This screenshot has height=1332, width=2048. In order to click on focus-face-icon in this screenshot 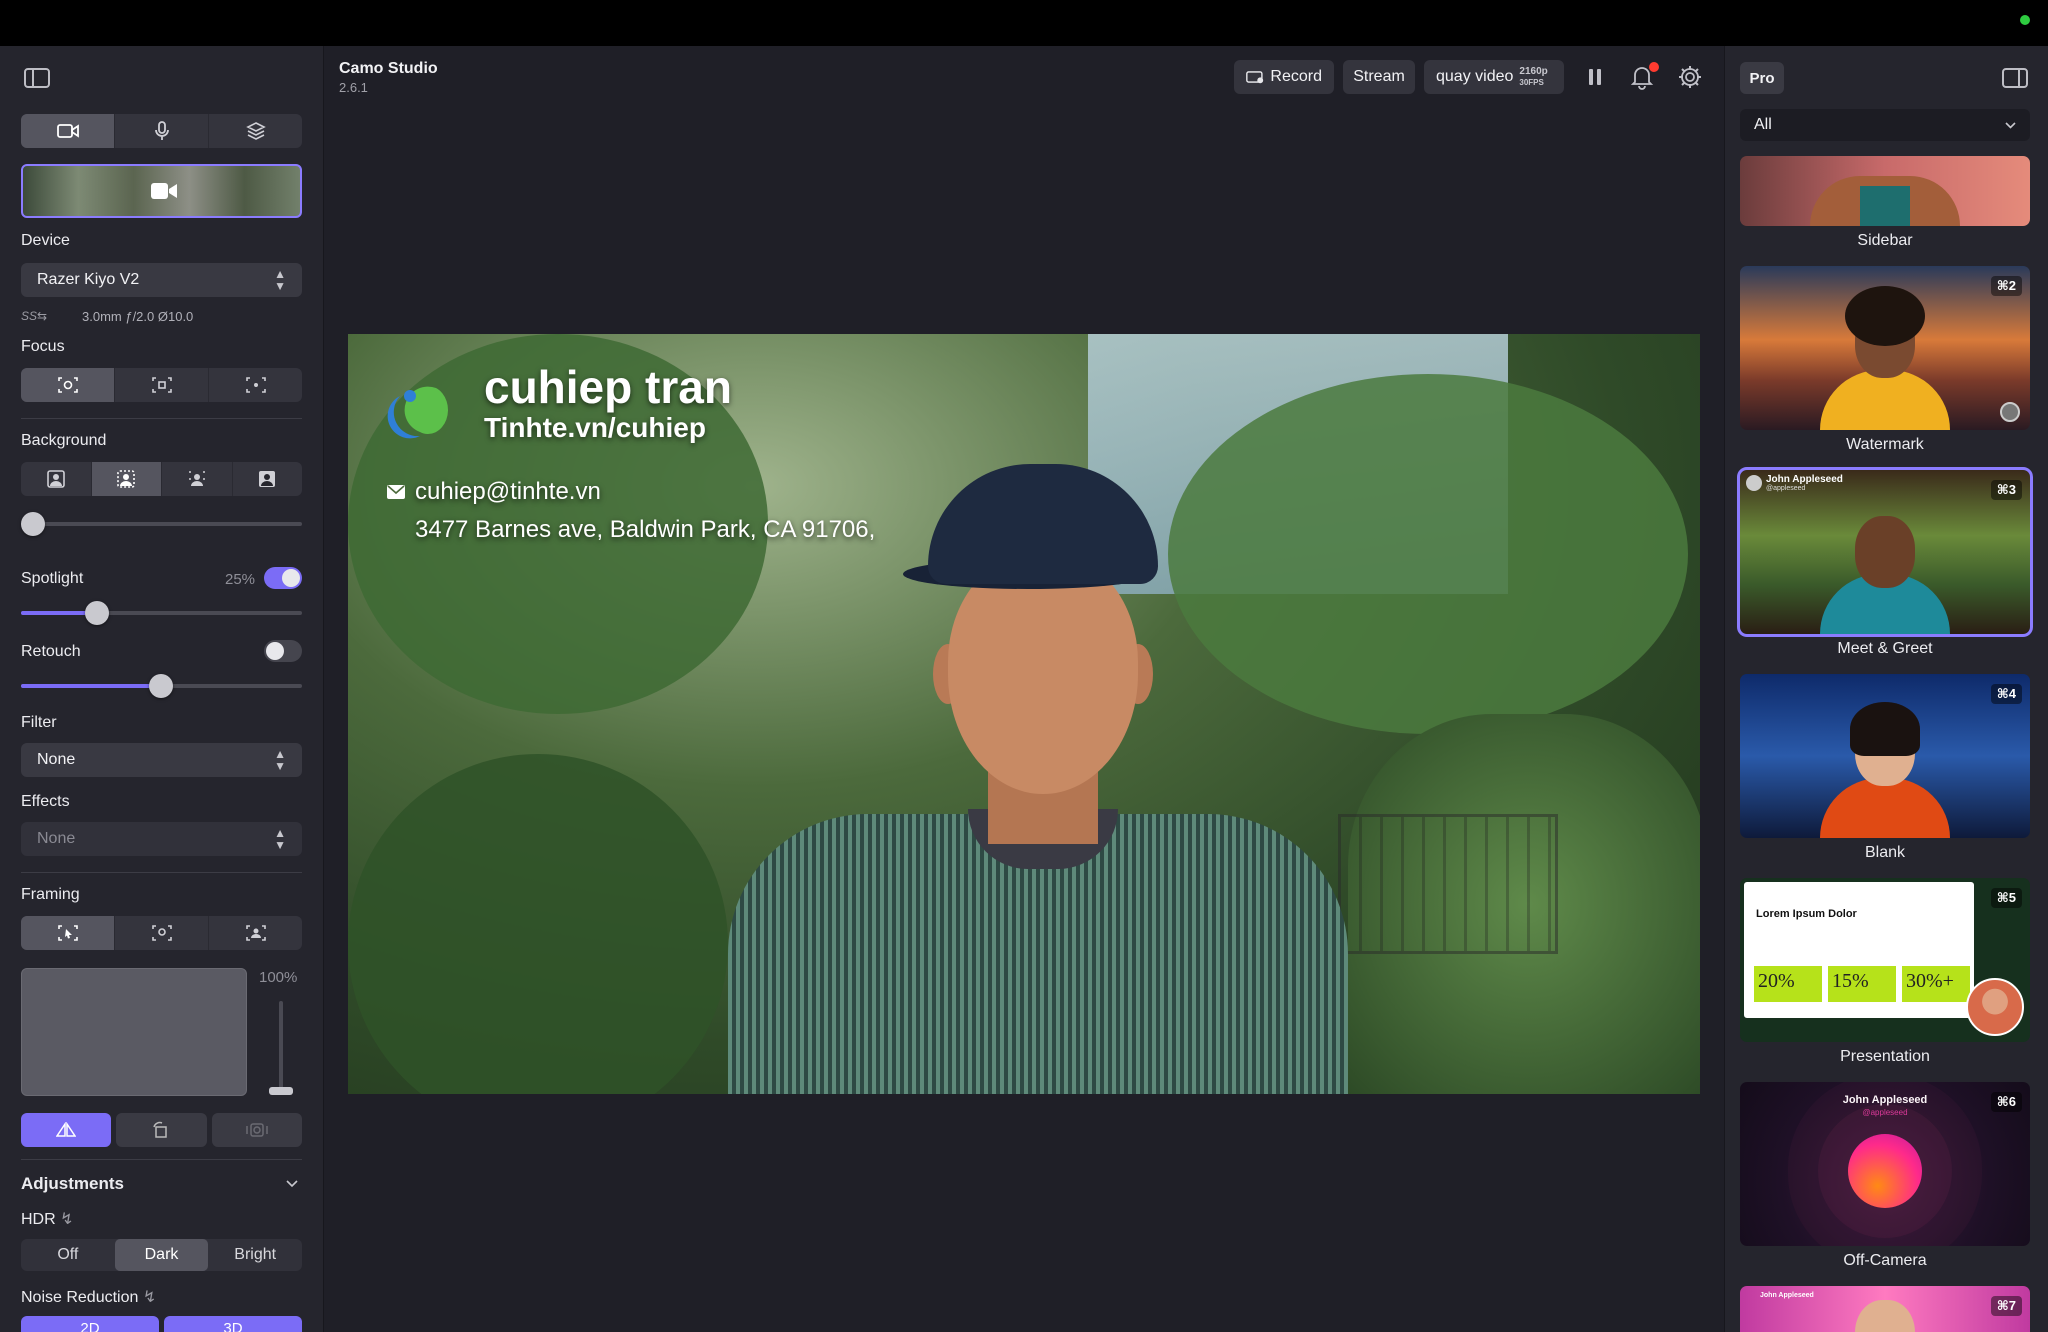, I will do `click(67, 385)`.